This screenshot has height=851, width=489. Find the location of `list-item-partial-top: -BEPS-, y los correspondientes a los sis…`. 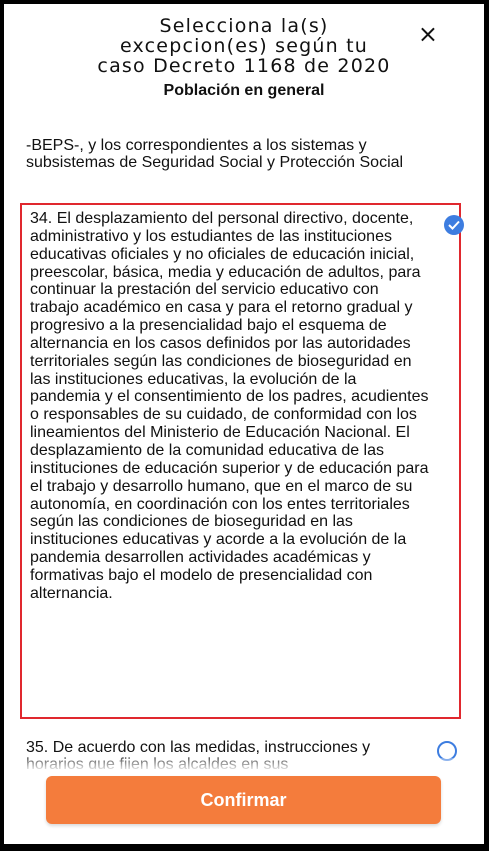

list-item-partial-top: -BEPS-, y los correspondientes a los sis… is located at coordinates (215, 154).